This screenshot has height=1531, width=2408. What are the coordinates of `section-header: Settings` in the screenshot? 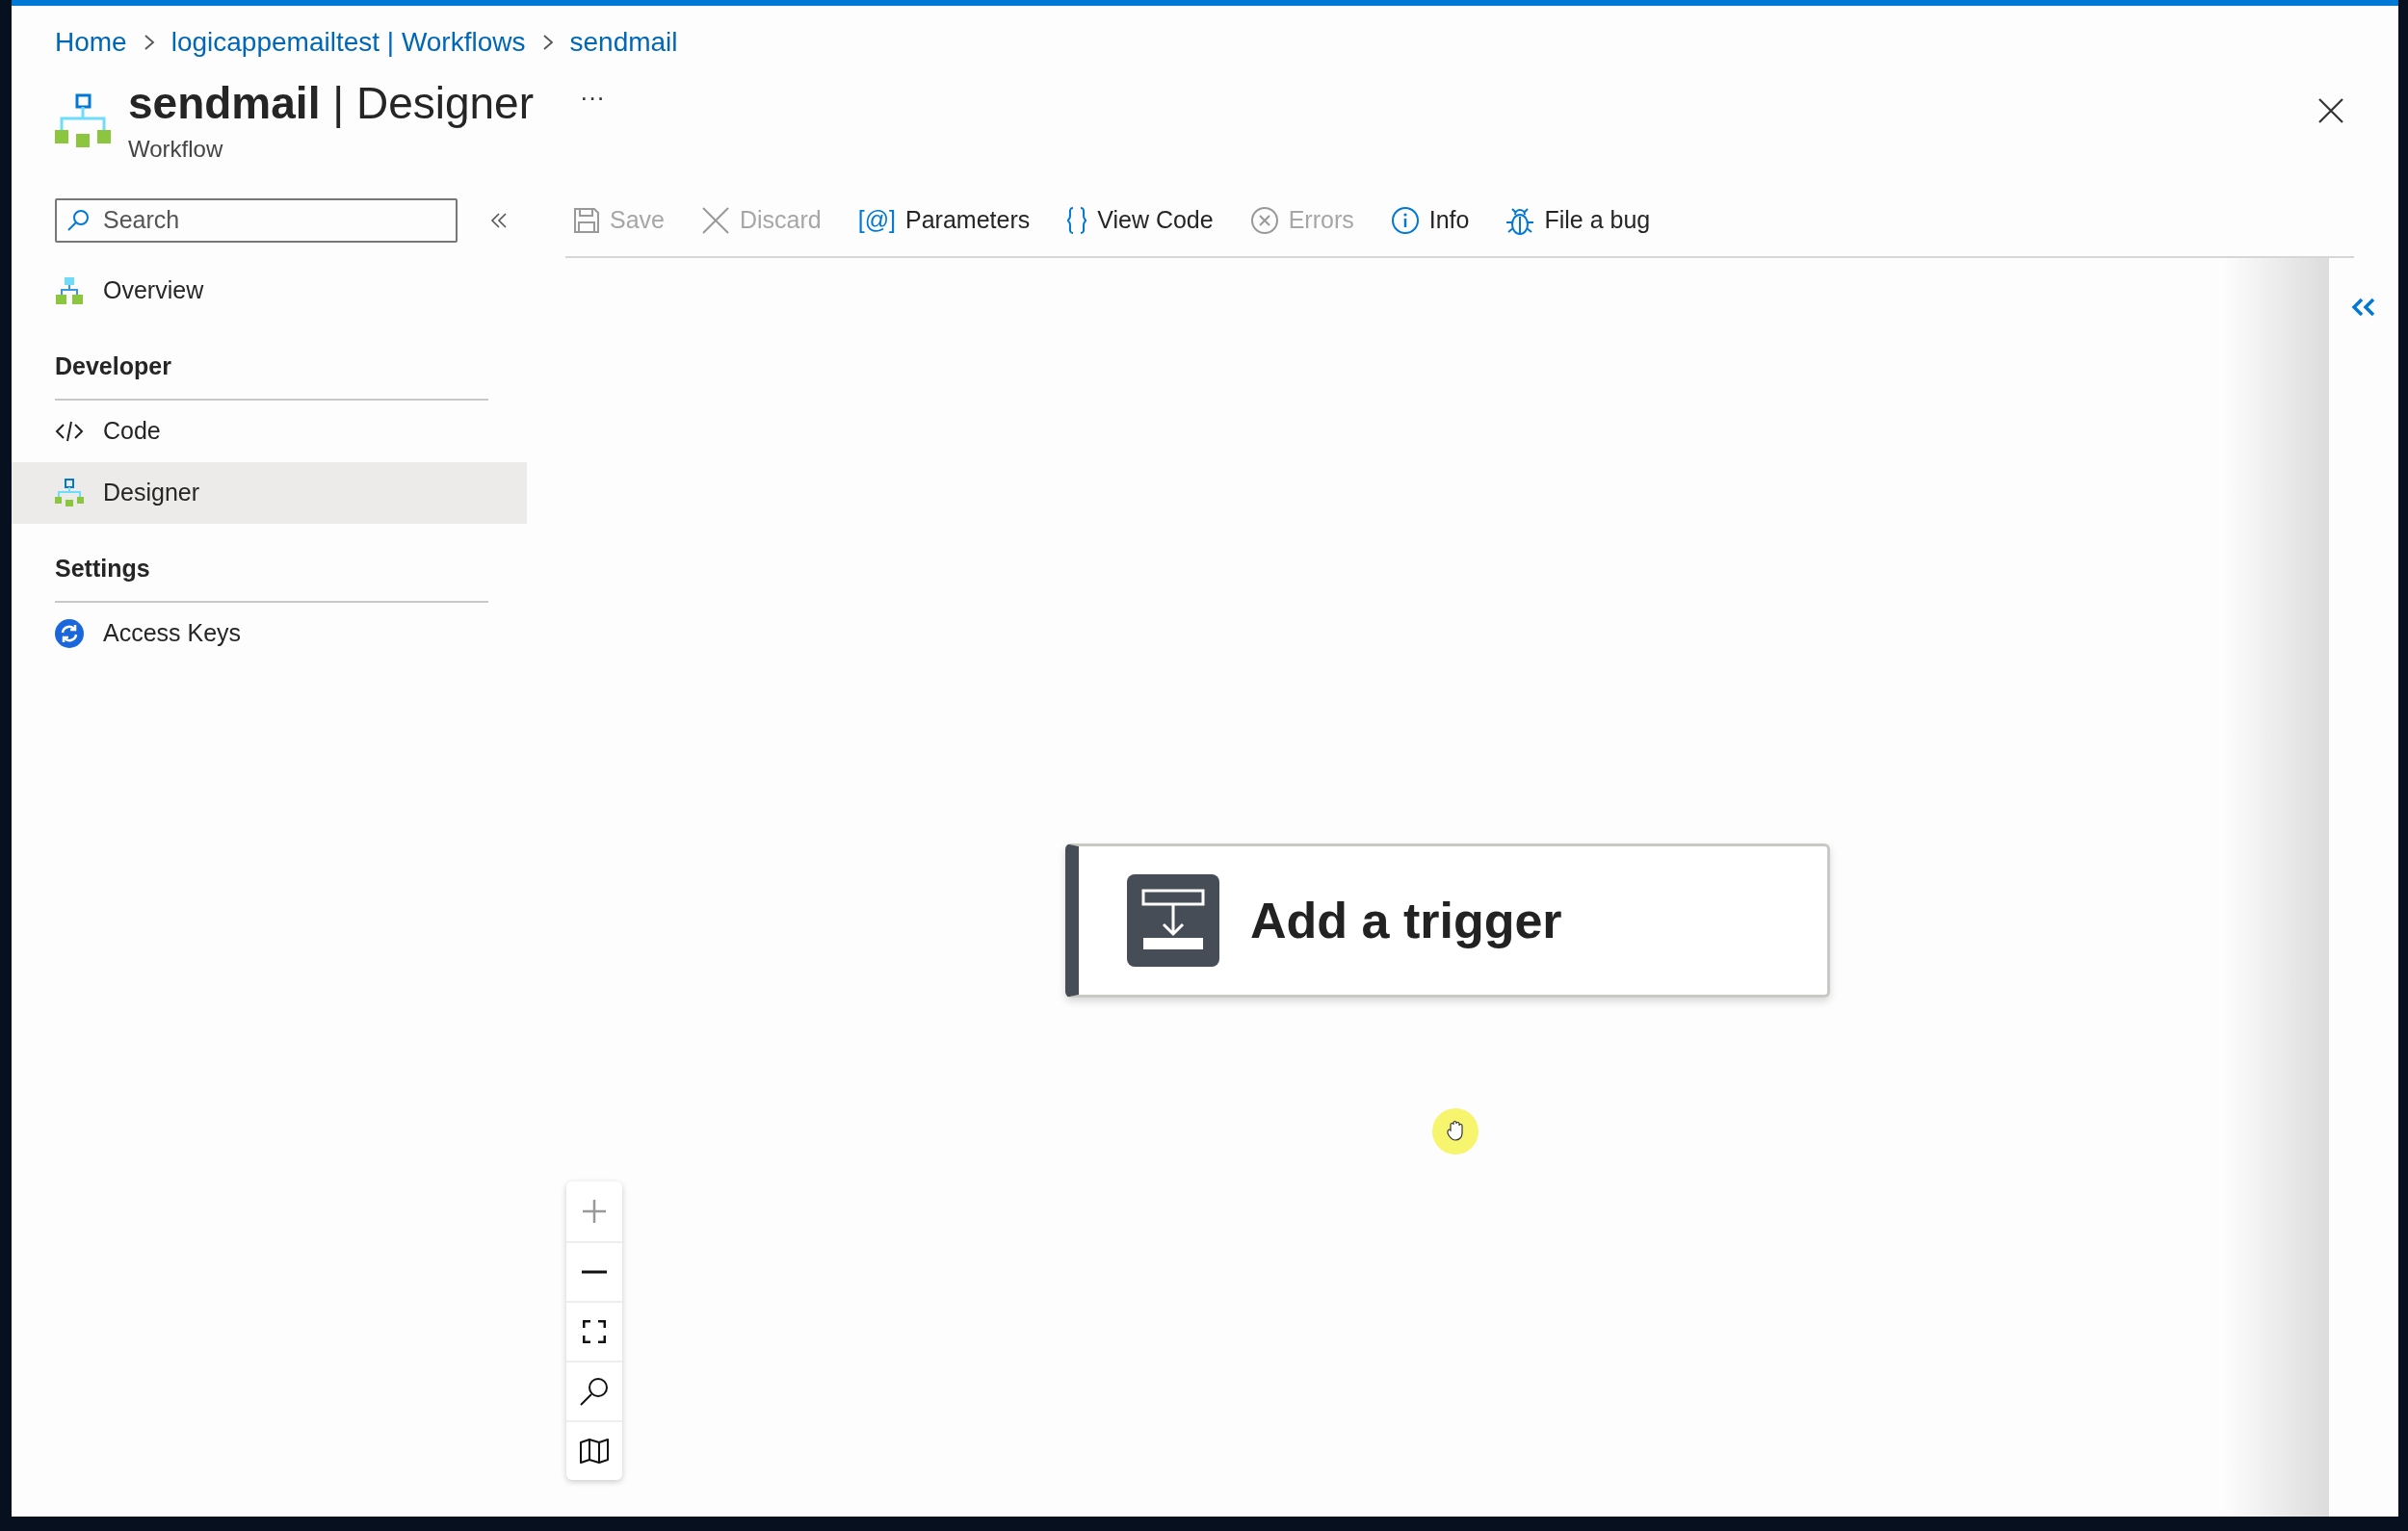 It's located at (271, 578).